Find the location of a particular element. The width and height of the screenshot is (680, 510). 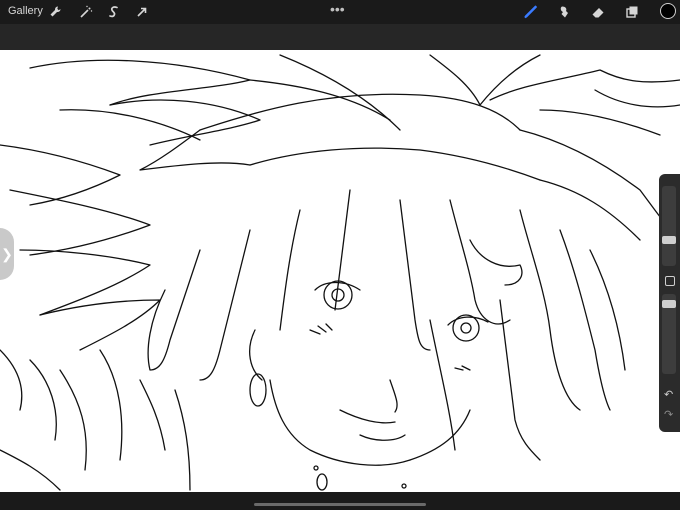

top-toolbar: Gallery ••• is located at coordinates (340, 12).